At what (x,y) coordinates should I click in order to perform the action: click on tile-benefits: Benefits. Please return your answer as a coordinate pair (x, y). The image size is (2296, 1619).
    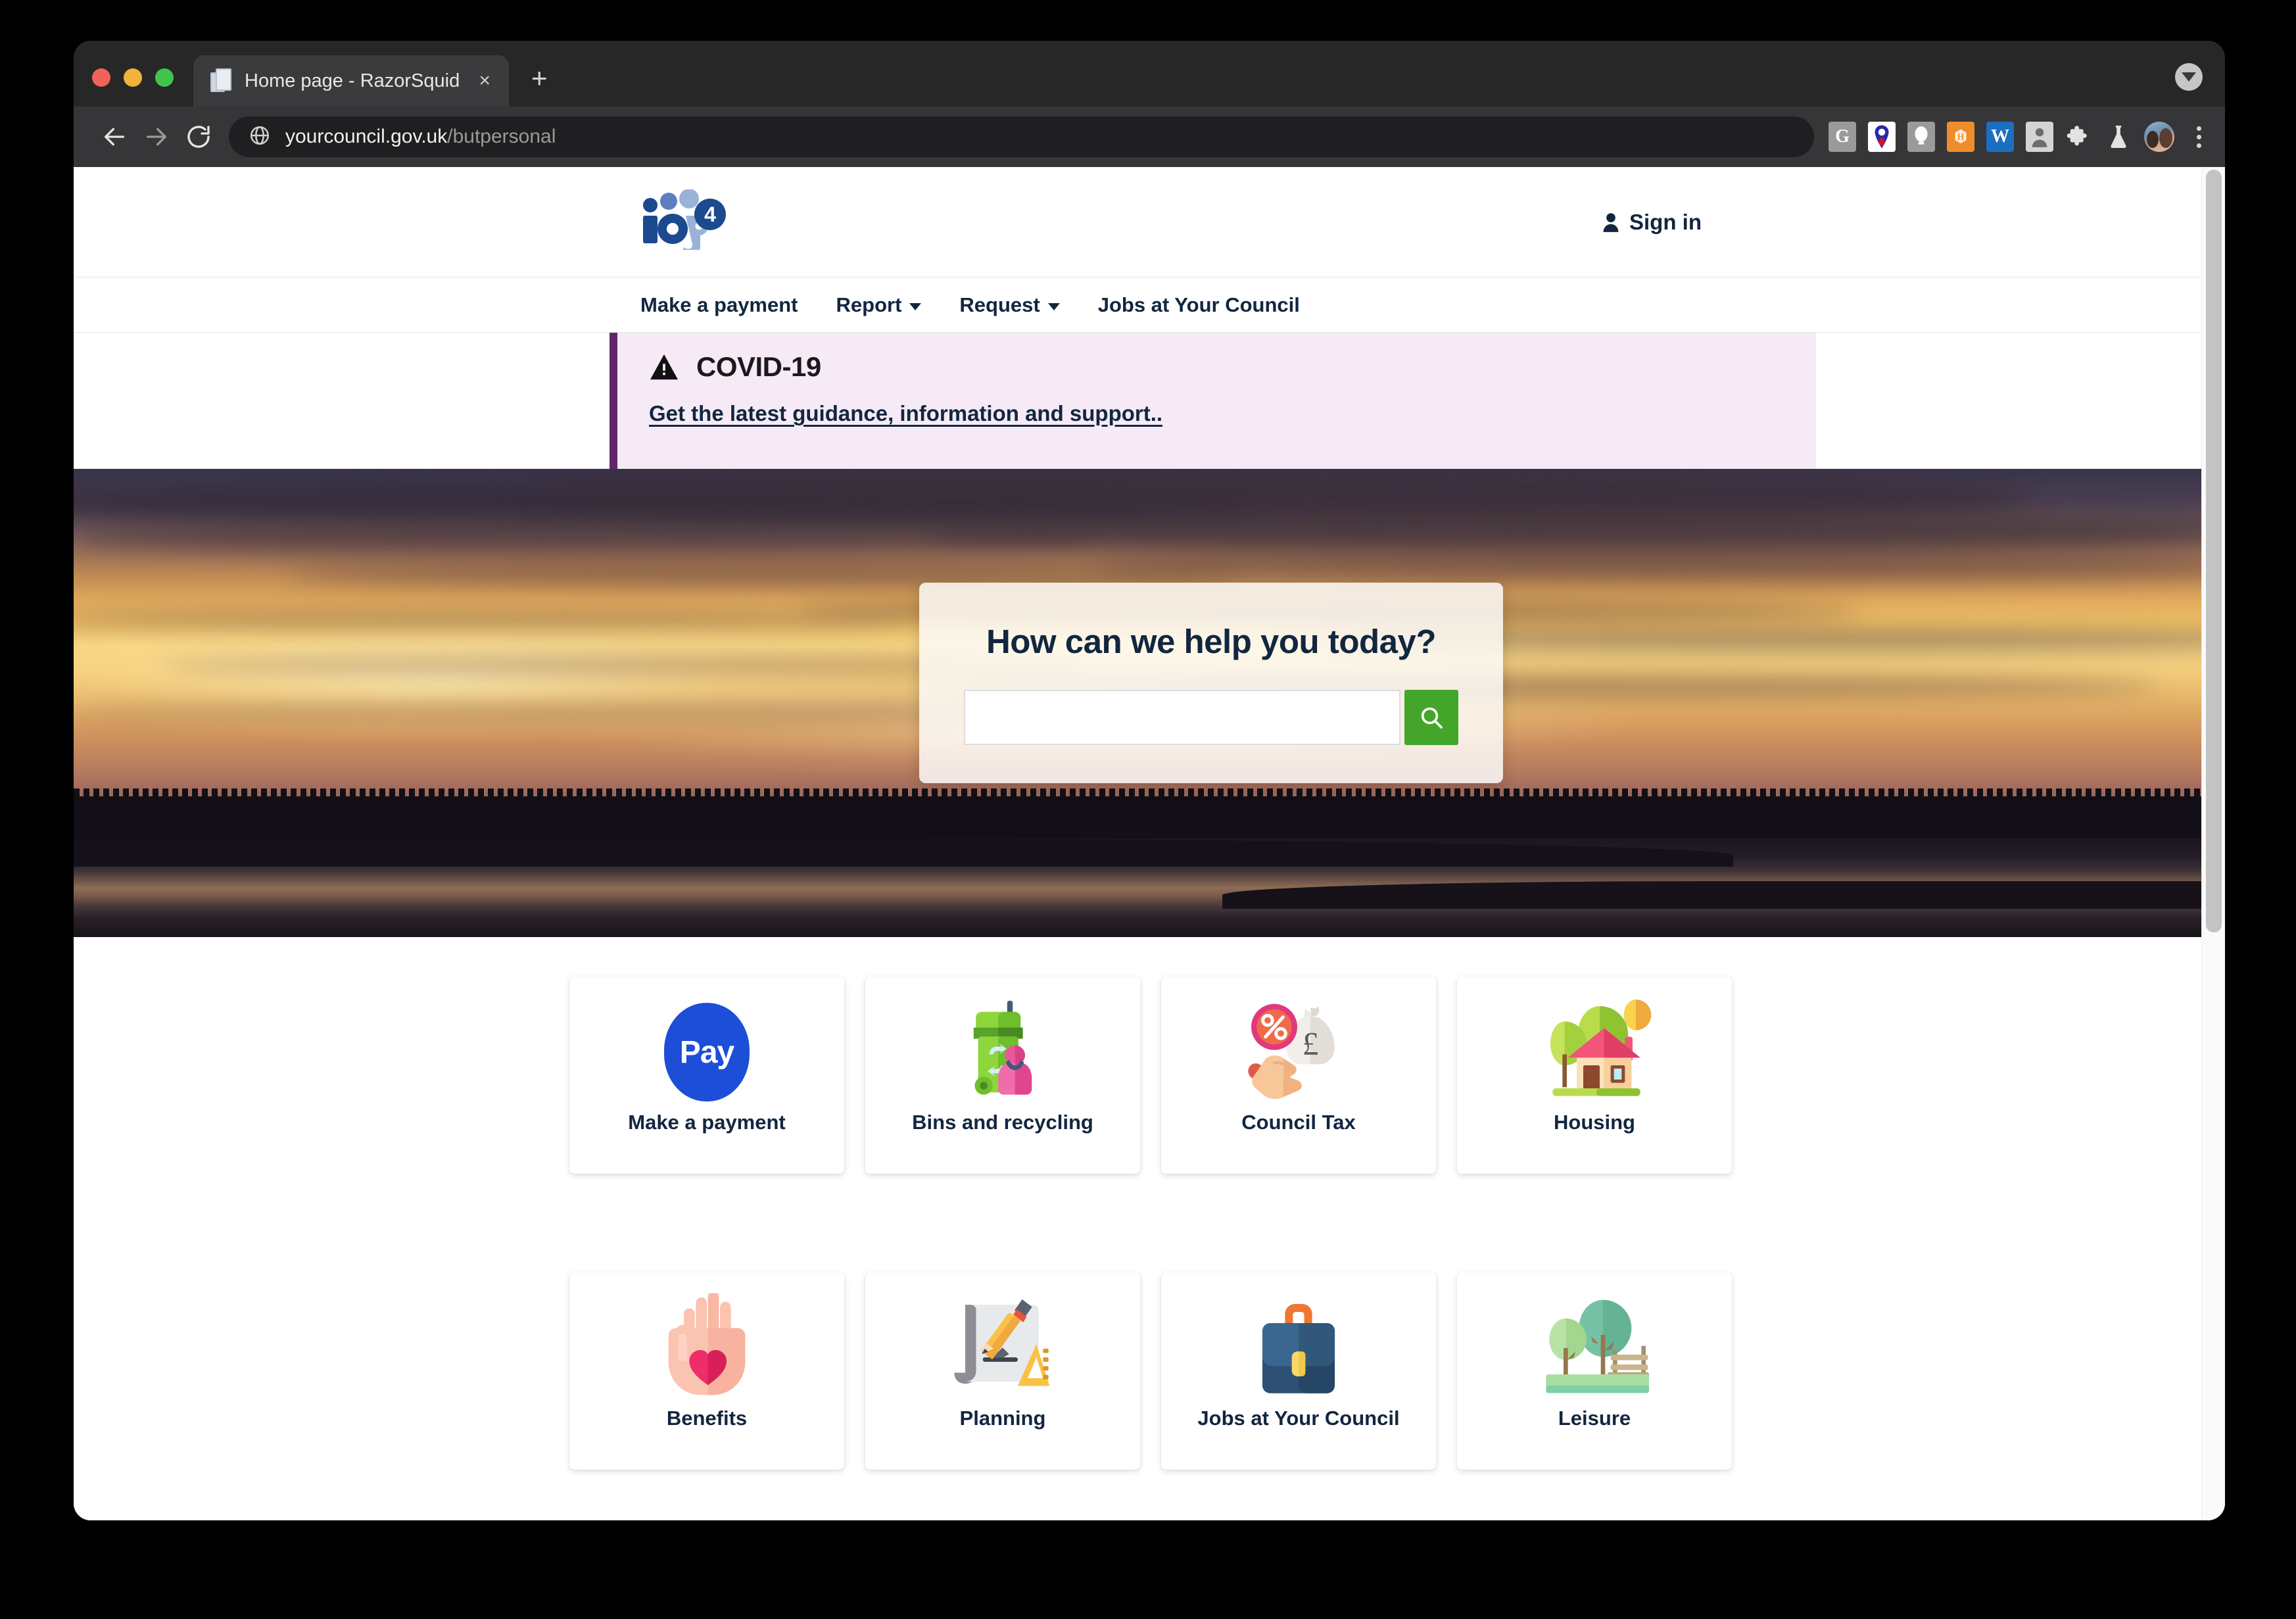
    Looking at the image, I should click on (706, 1371).